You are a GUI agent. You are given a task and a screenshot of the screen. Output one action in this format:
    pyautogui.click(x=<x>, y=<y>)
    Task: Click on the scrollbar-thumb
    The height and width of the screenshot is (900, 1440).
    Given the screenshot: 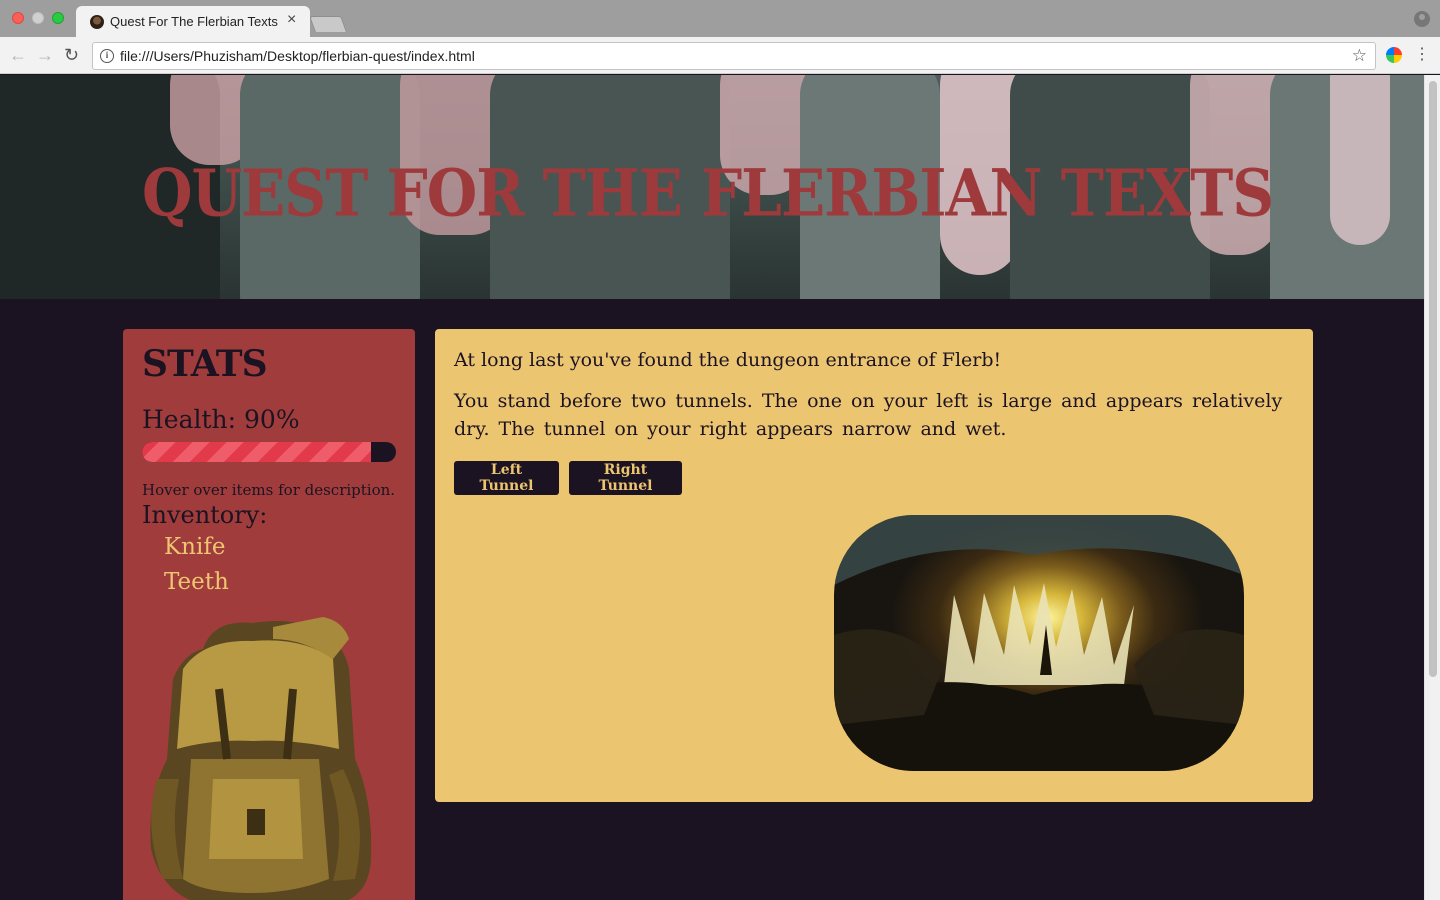 What is the action you would take?
    pyautogui.click(x=1433, y=379)
    